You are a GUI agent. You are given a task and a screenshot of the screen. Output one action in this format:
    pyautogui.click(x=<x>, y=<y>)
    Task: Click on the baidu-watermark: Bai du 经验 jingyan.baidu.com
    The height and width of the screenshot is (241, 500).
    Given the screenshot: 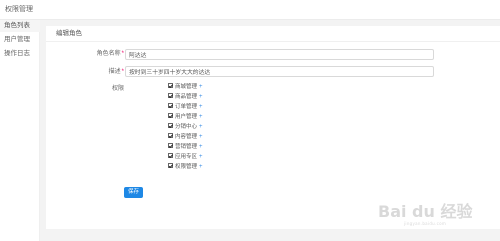 What is the action you would take?
    pyautogui.click(x=429, y=214)
    